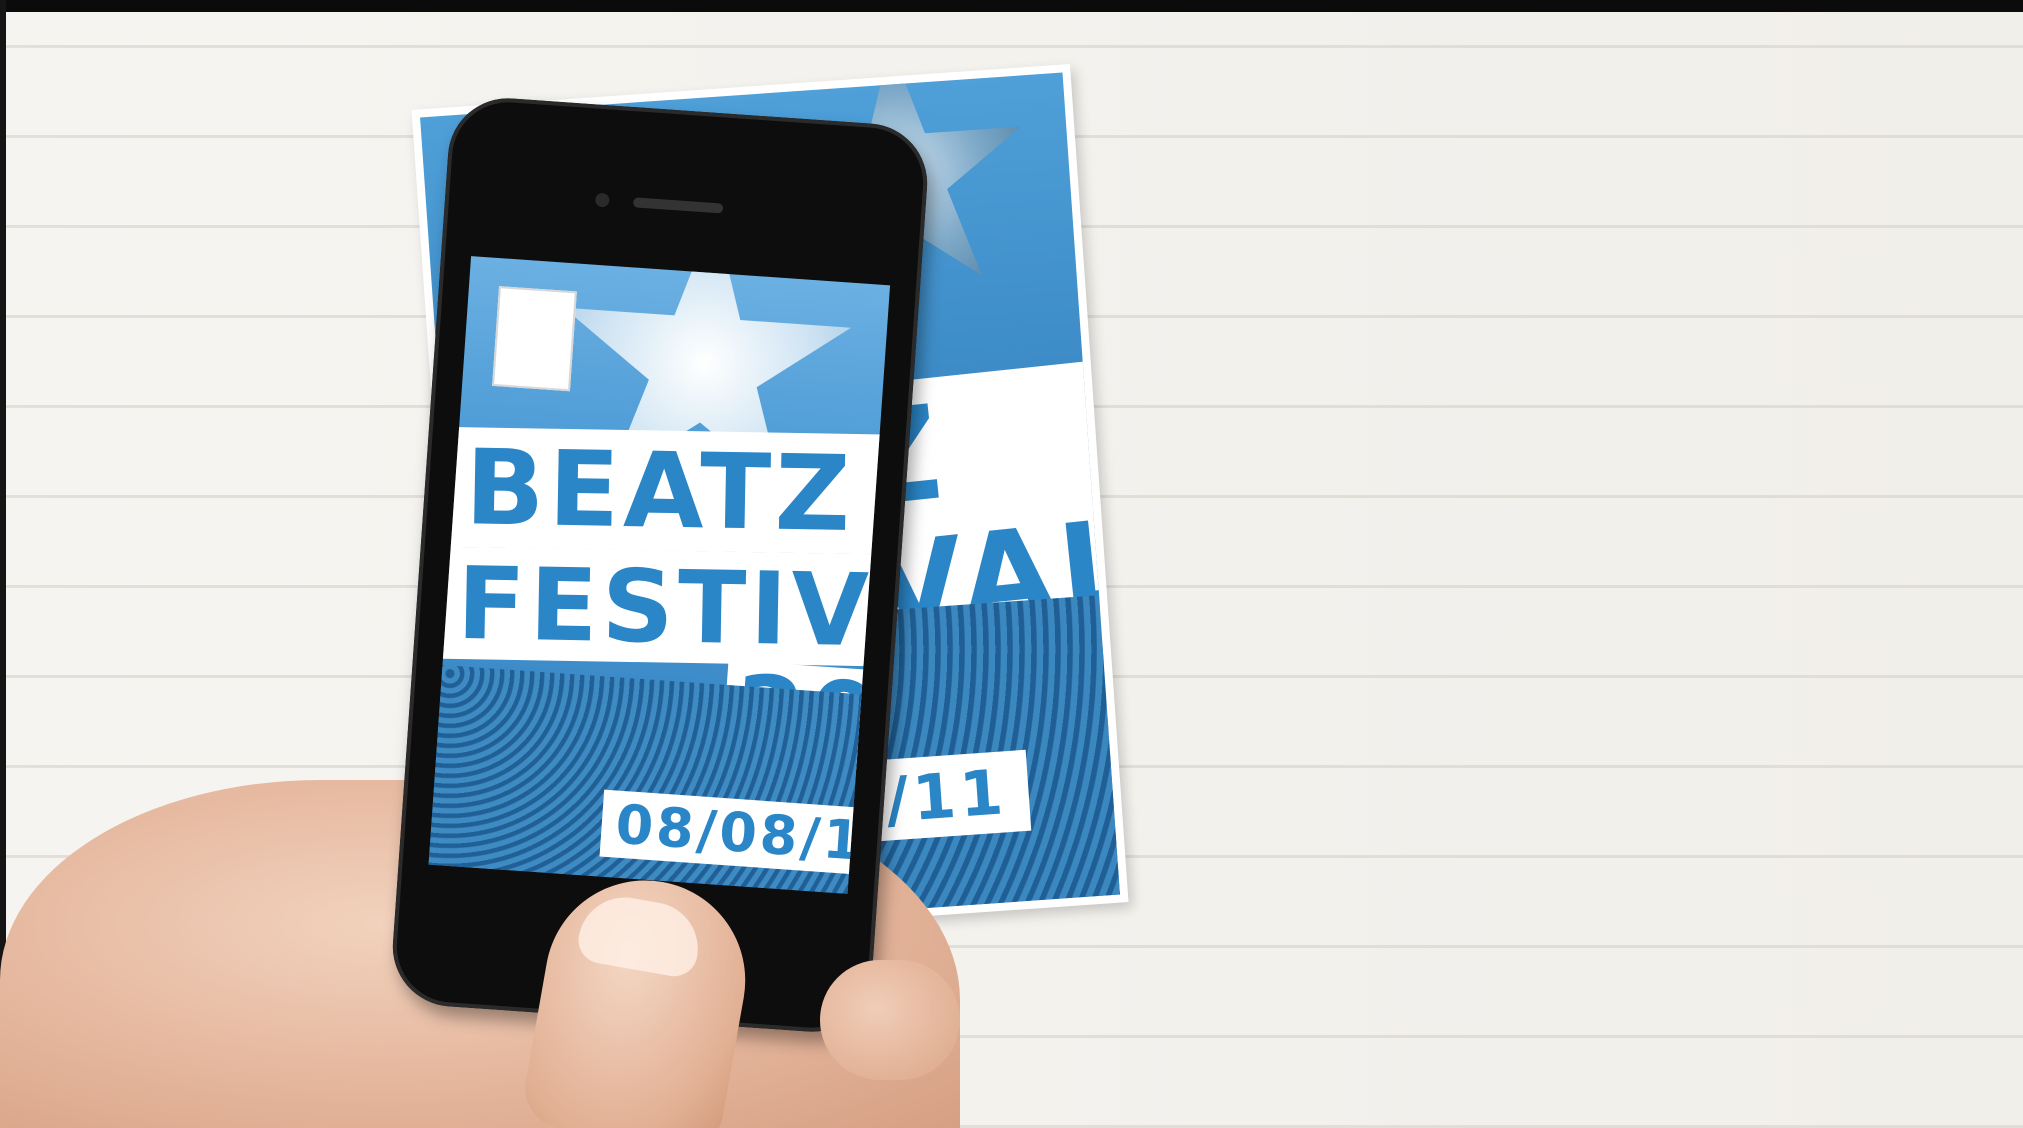 Image resolution: width=2023 pixels, height=1128 pixels. What do you see at coordinates (667, 490) in the screenshot?
I see `screen-title-line1: BEATZ` at bounding box center [667, 490].